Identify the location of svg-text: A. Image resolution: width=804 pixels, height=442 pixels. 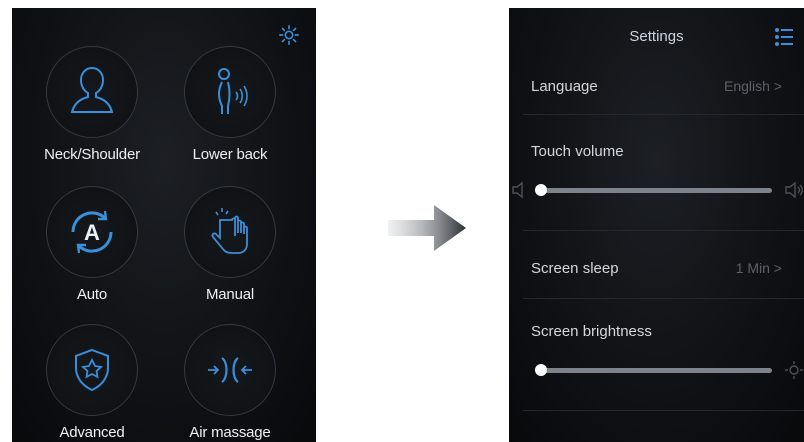
(92, 232).